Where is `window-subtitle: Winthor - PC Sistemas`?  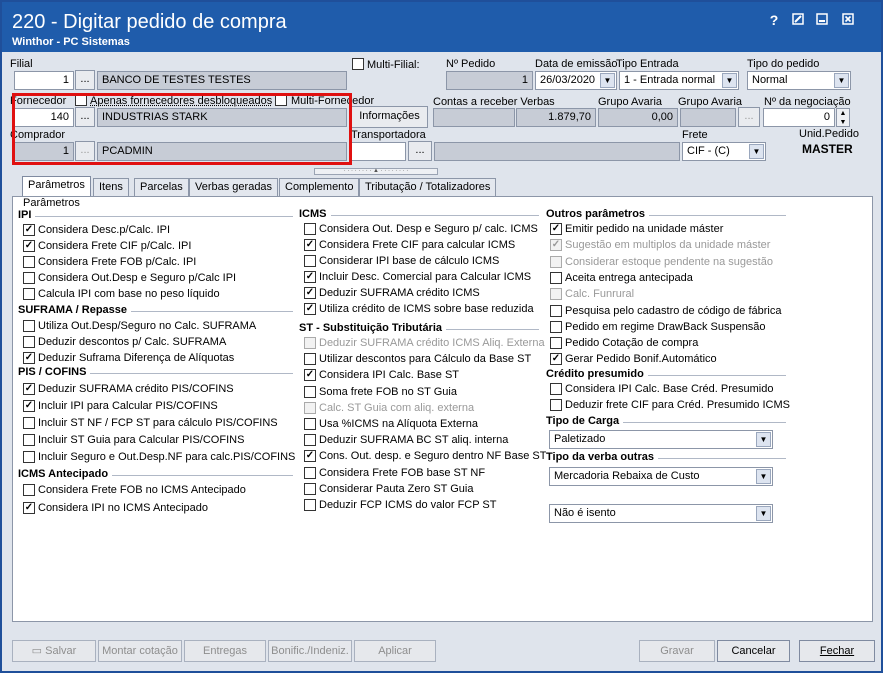 window-subtitle: Winthor - PC Sistemas is located at coordinates (71, 42).